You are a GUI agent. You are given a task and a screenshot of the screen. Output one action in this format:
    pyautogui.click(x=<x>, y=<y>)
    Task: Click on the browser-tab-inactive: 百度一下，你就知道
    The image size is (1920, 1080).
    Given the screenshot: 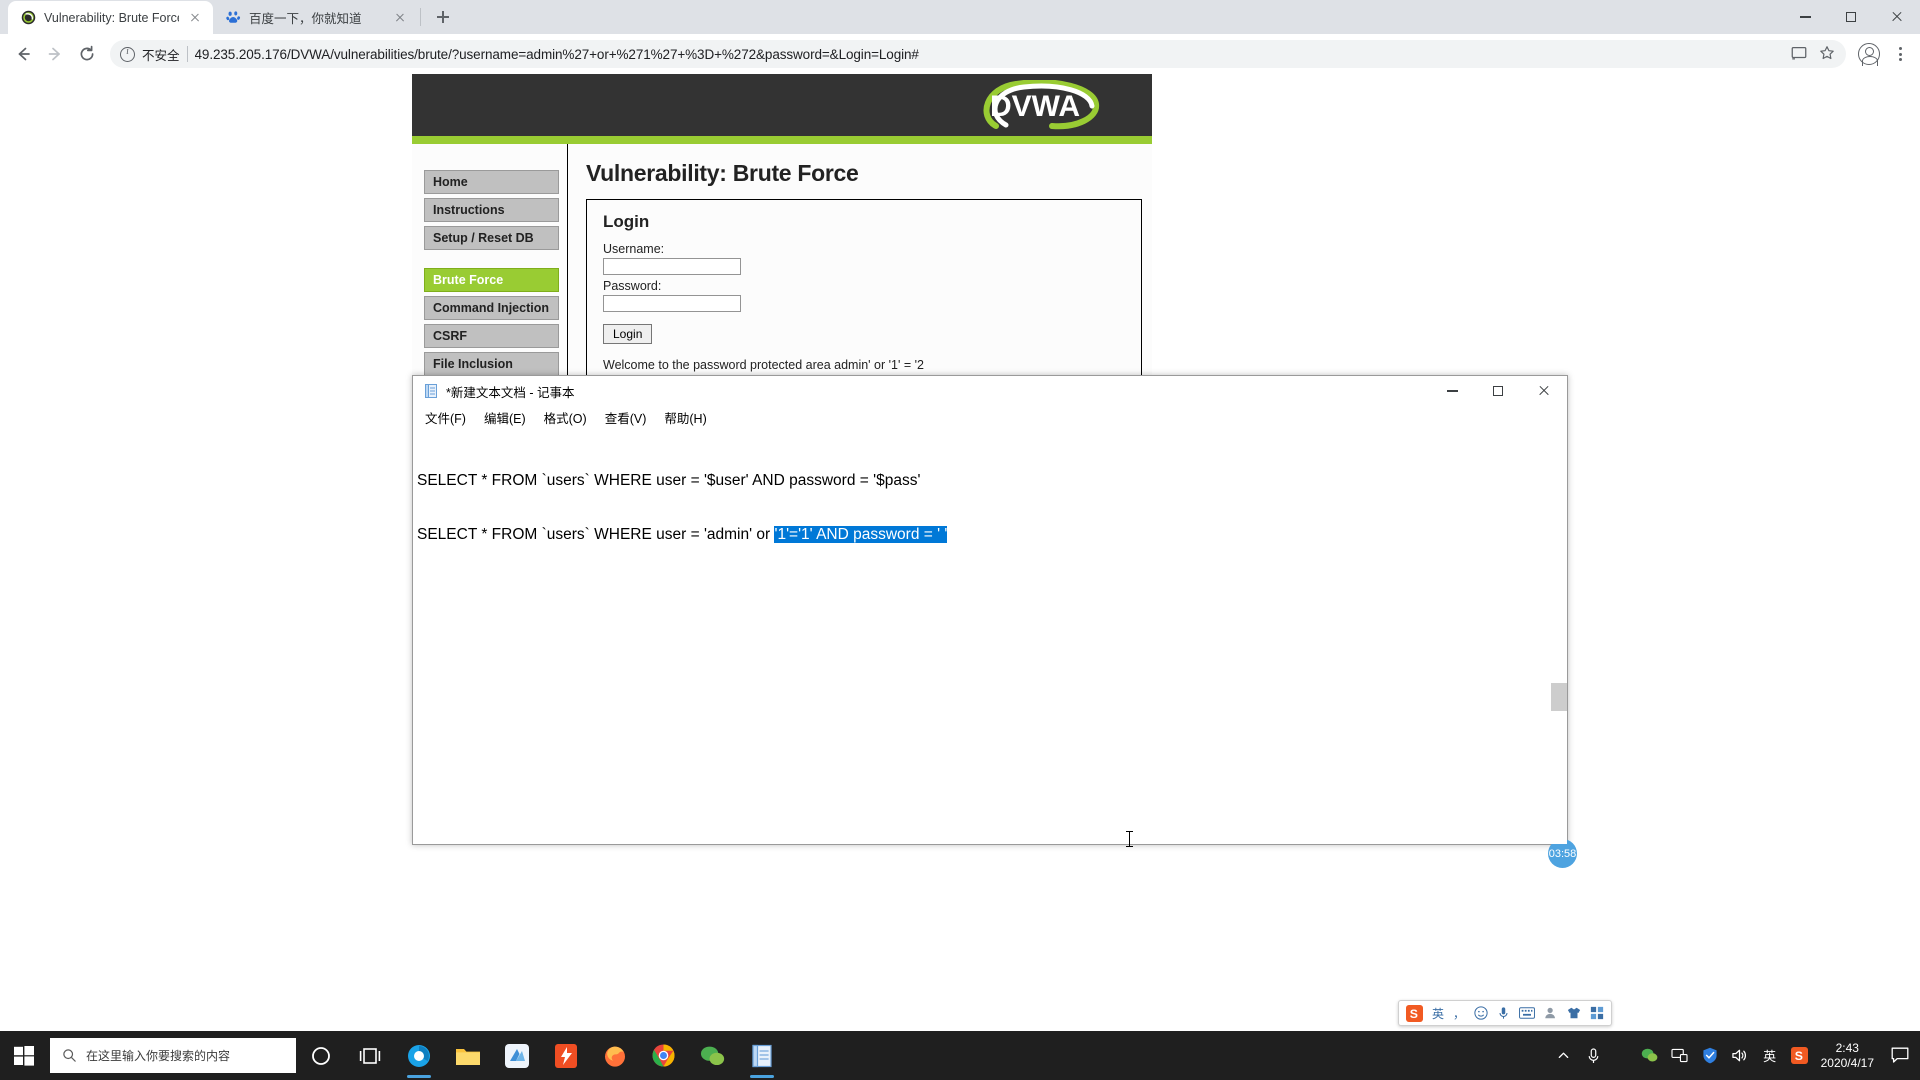 What is the action you would take?
    pyautogui.click(x=315, y=17)
    